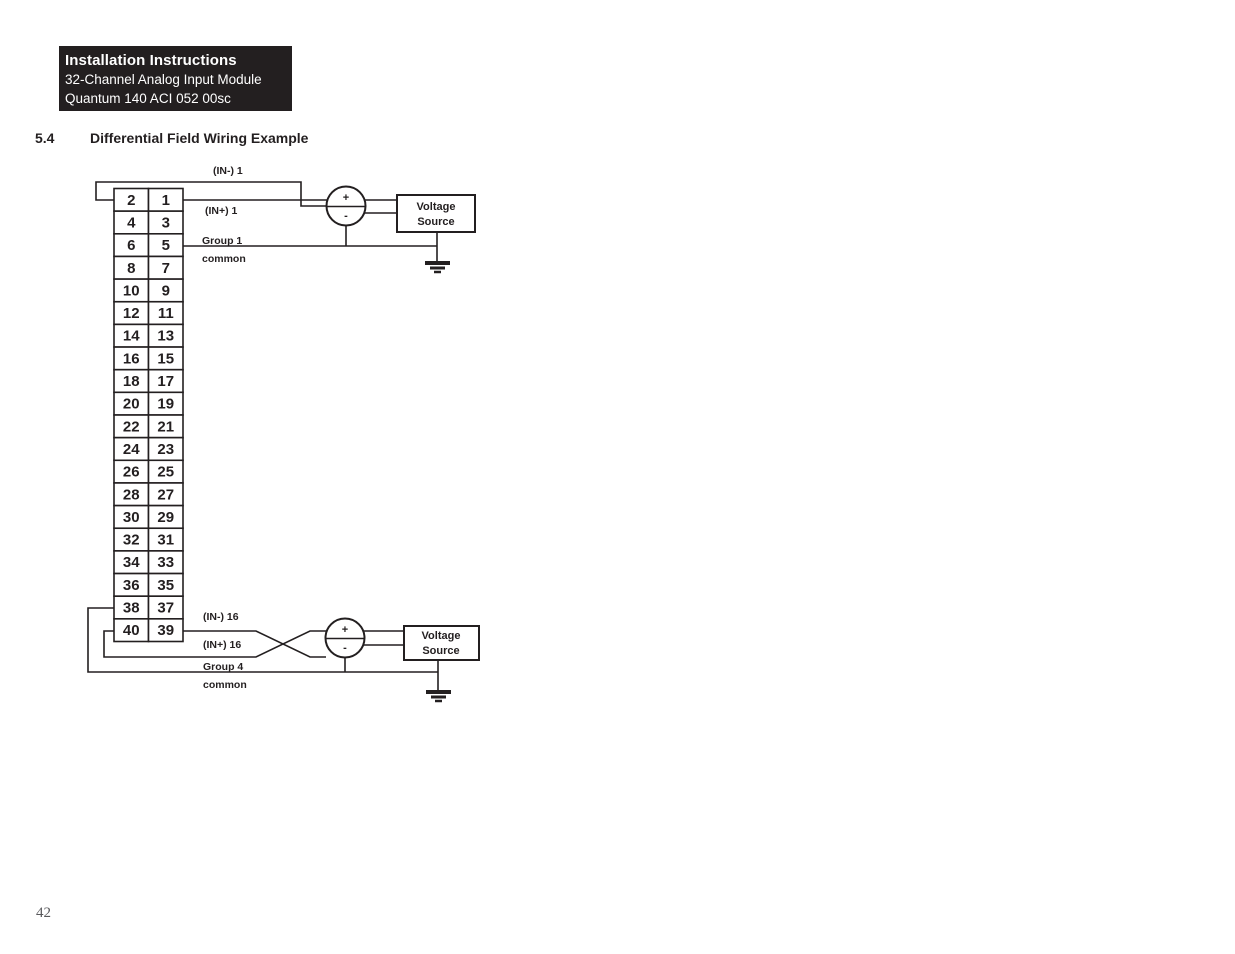 This screenshot has width=1235, height=954. Describe the element at coordinates (148, 449) in the screenshot. I see `terminal-row: 24 23` at that location.